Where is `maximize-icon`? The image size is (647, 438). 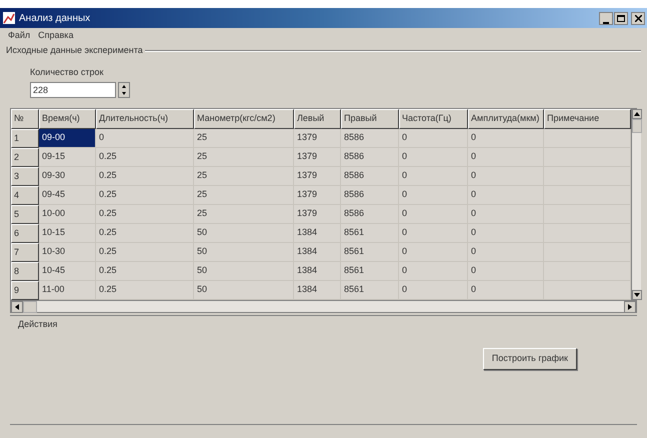
maximize-icon is located at coordinates (621, 18).